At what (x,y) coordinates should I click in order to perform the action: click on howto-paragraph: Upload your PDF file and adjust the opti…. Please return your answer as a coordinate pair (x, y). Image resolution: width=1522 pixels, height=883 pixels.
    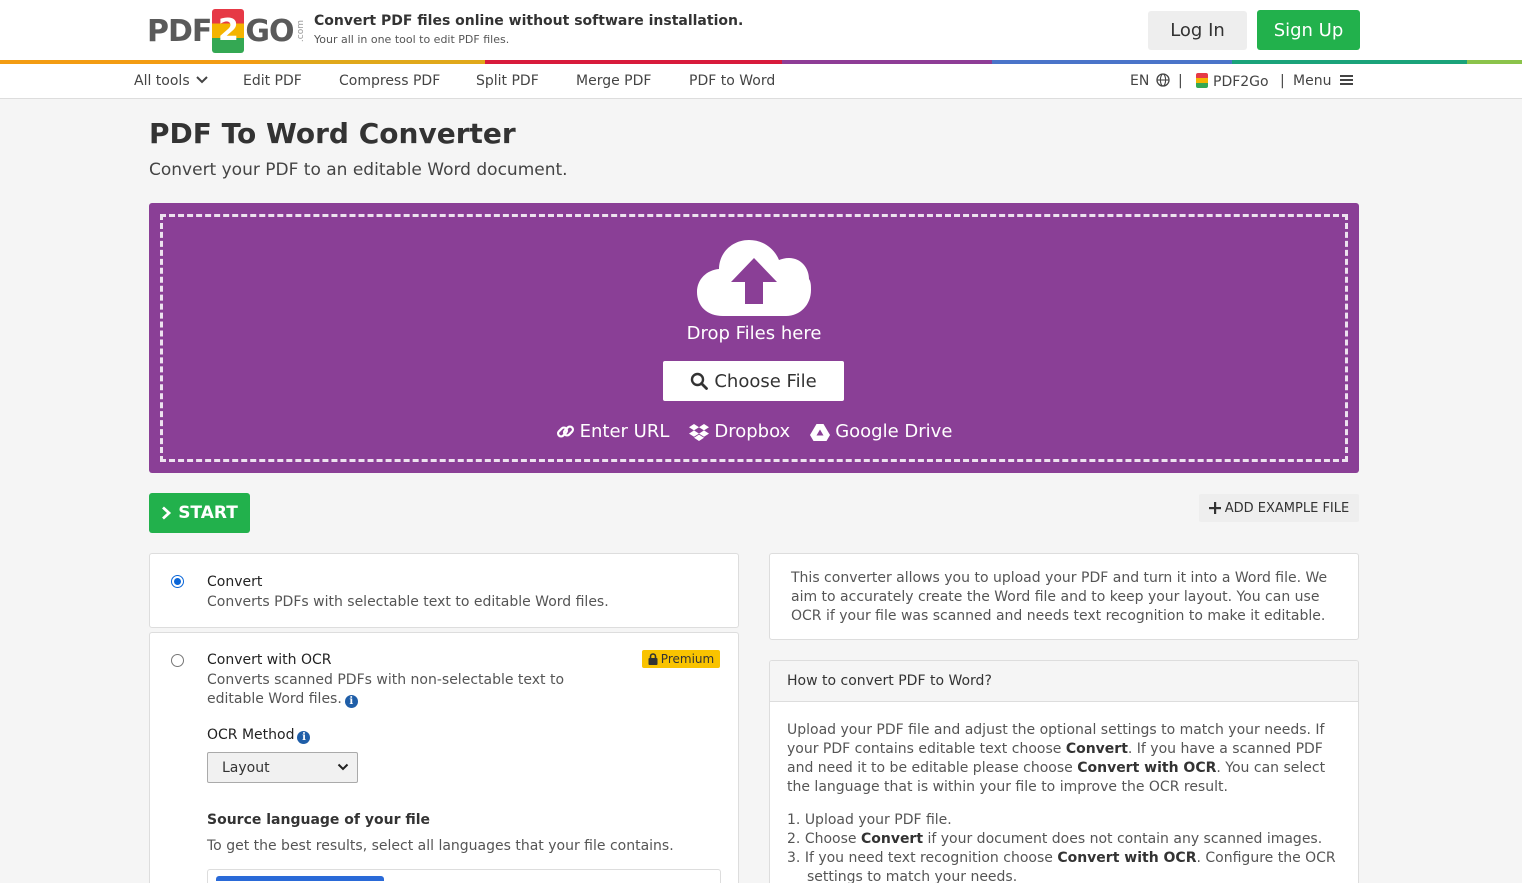
    Looking at the image, I should click on (1064, 759).